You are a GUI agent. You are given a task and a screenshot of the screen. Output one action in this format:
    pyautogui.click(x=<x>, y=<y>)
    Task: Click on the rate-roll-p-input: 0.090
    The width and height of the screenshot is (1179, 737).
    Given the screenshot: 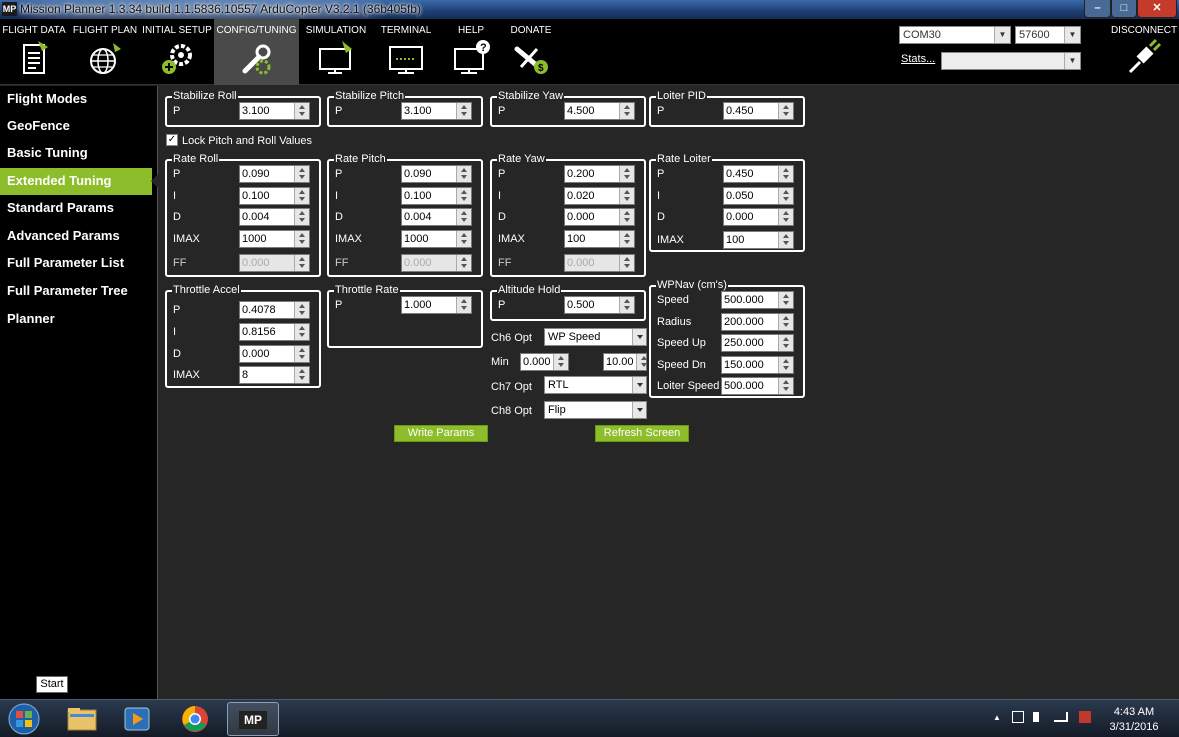 What is the action you would take?
    pyautogui.click(x=274, y=174)
    